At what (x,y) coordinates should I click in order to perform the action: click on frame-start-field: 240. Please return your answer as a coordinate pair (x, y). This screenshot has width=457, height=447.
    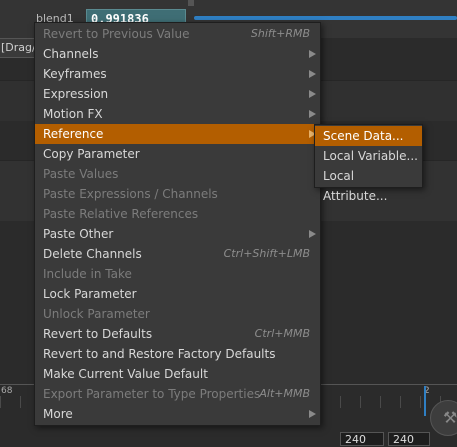
    Looking at the image, I should click on (362, 439).